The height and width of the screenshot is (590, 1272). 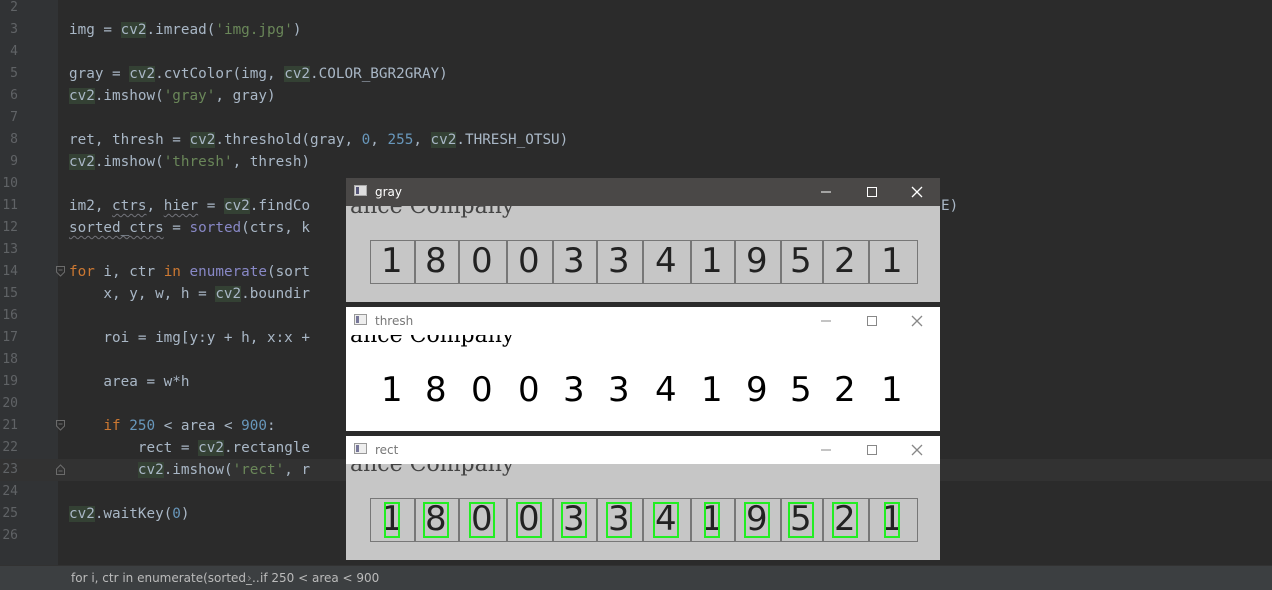 I want to click on line-number: 21, so click(x=10, y=425).